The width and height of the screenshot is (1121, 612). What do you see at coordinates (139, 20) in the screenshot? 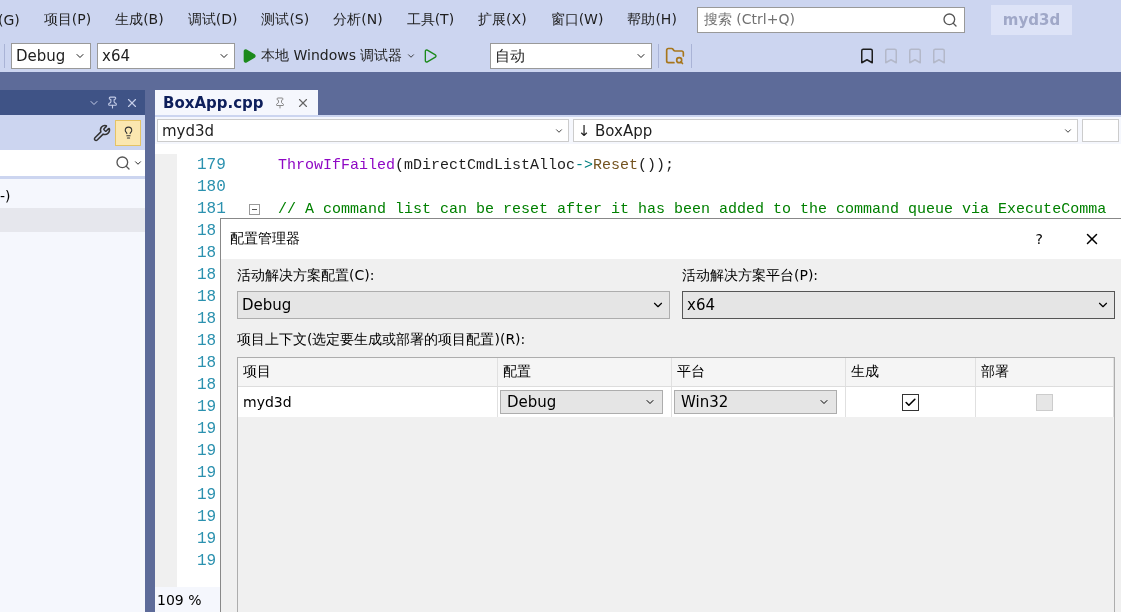
I see `menu-item: 生成(B)` at bounding box center [139, 20].